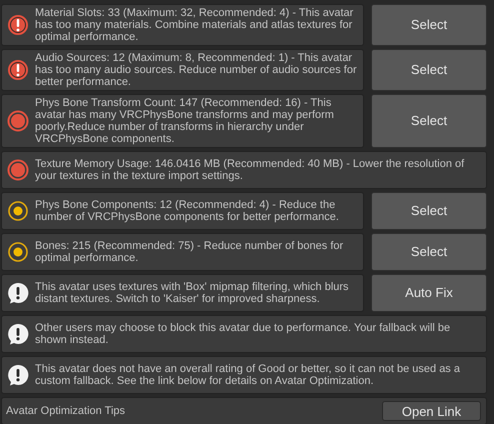 The height and width of the screenshot is (424, 494). What do you see at coordinates (250, 170) in the screenshot?
I see `message-text: Texture Memory Usage: 146.0416 MB (Recommended: 40 MB) - Lower the resolution of your textures in the texture import settings.` at bounding box center [250, 170].